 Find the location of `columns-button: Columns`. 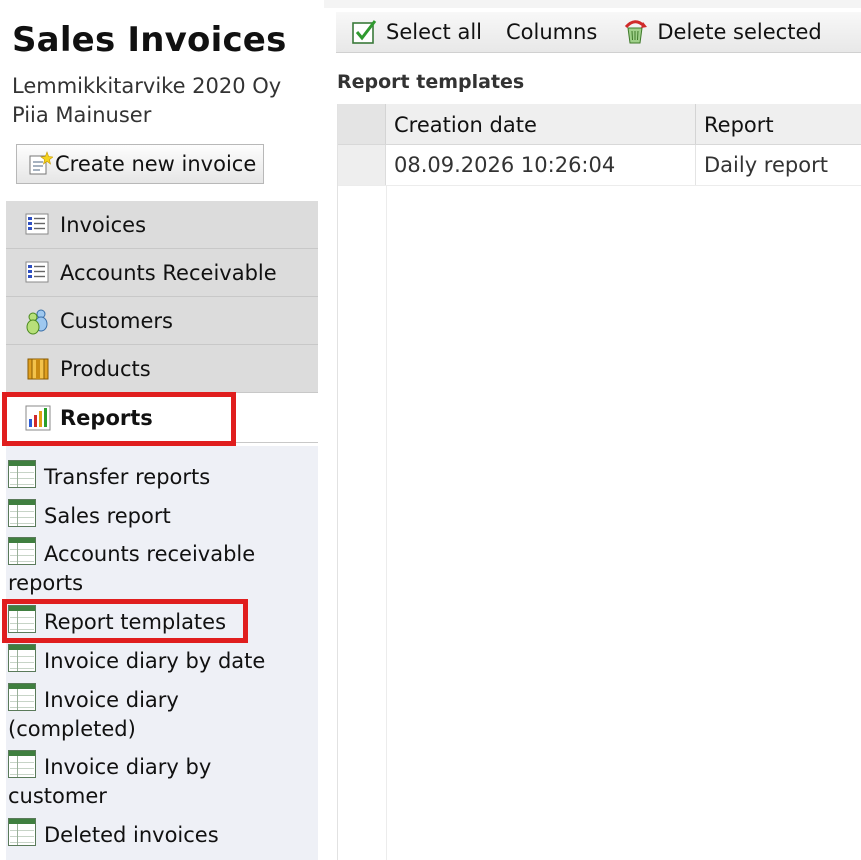

columns-button: Columns is located at coordinates (551, 32).